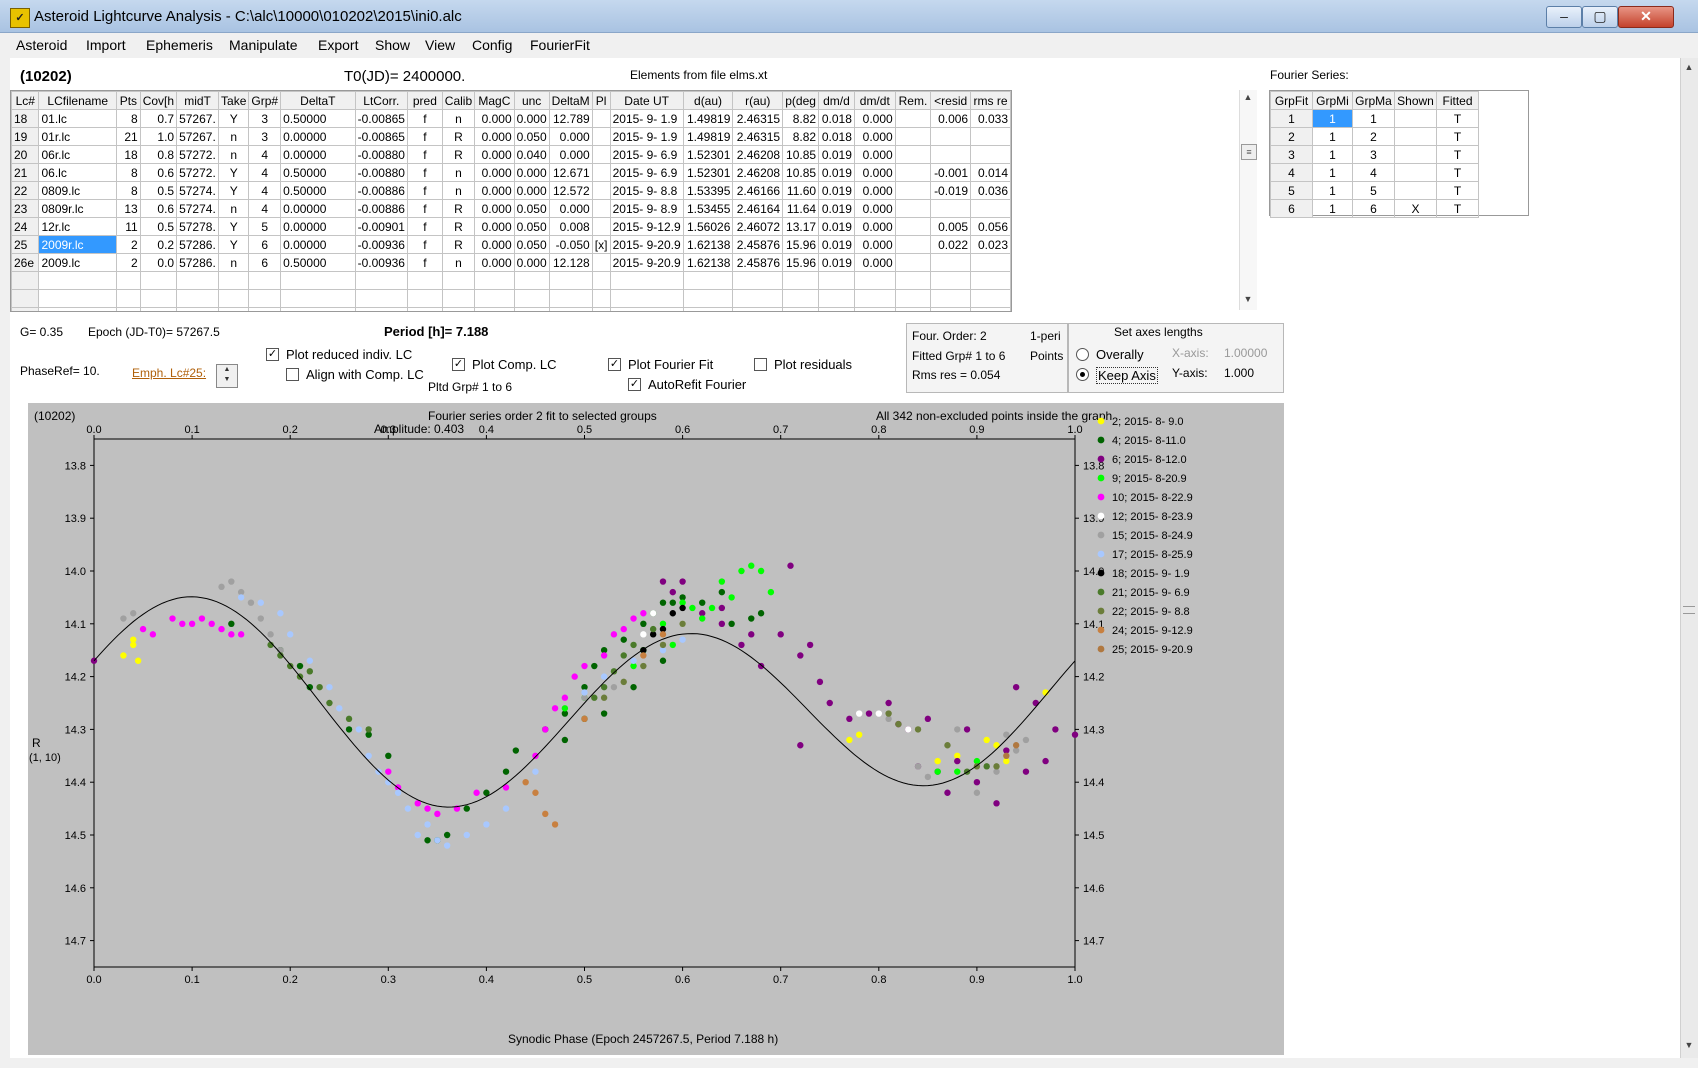  What do you see at coordinates (78, 244) in the screenshot?
I see `table-cell: 2009r.lc` at bounding box center [78, 244].